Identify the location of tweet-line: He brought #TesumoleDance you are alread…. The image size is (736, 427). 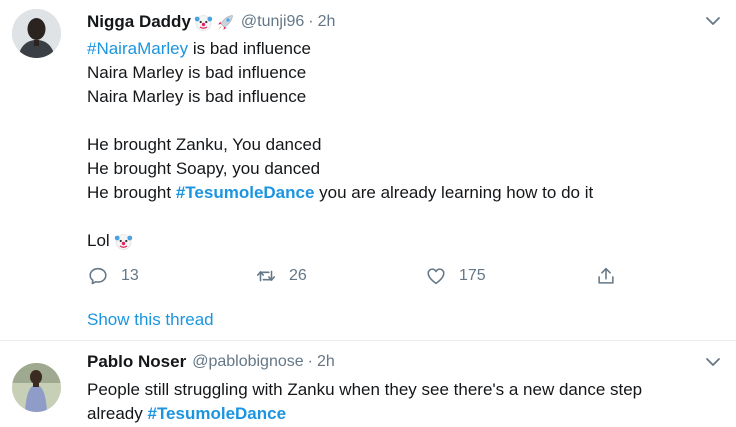
(340, 192).